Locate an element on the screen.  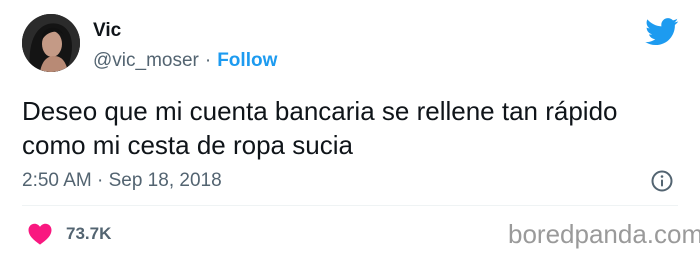
tweet-timestamp: 2:50 AM · Sep 18, 2018 is located at coordinates (122, 181).